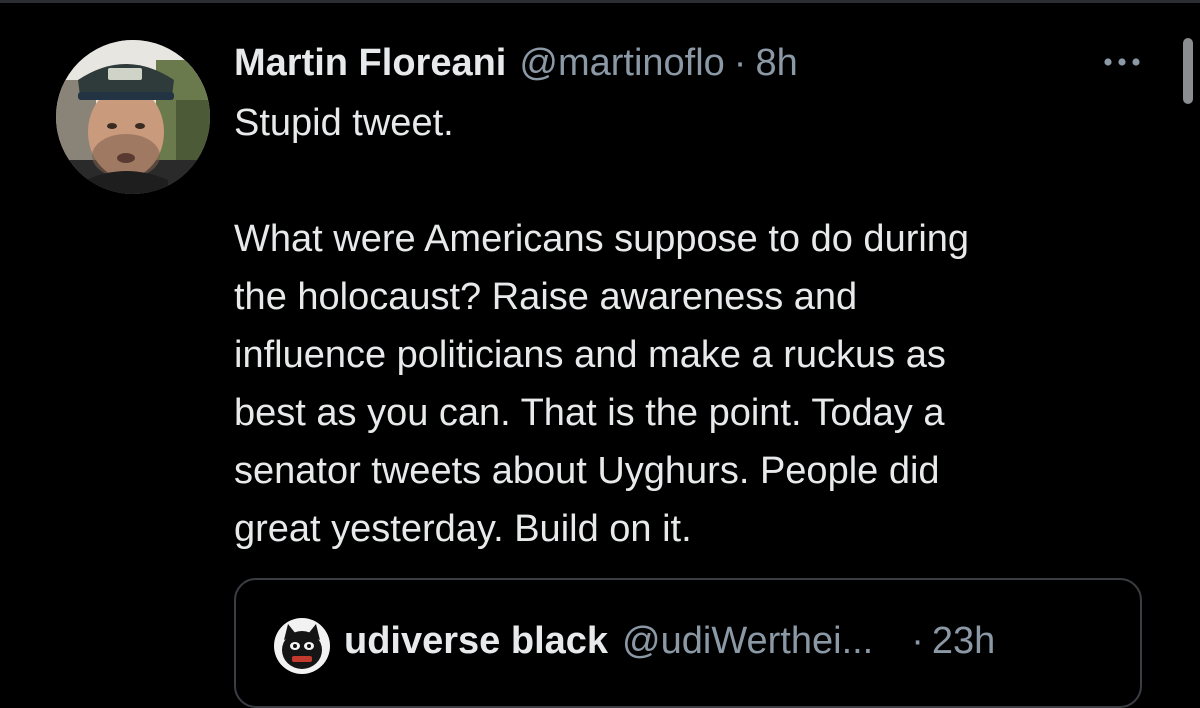  I want to click on quoted-tweet-card: udiverse black @udiWerthei... · 23h, so click(688, 643).